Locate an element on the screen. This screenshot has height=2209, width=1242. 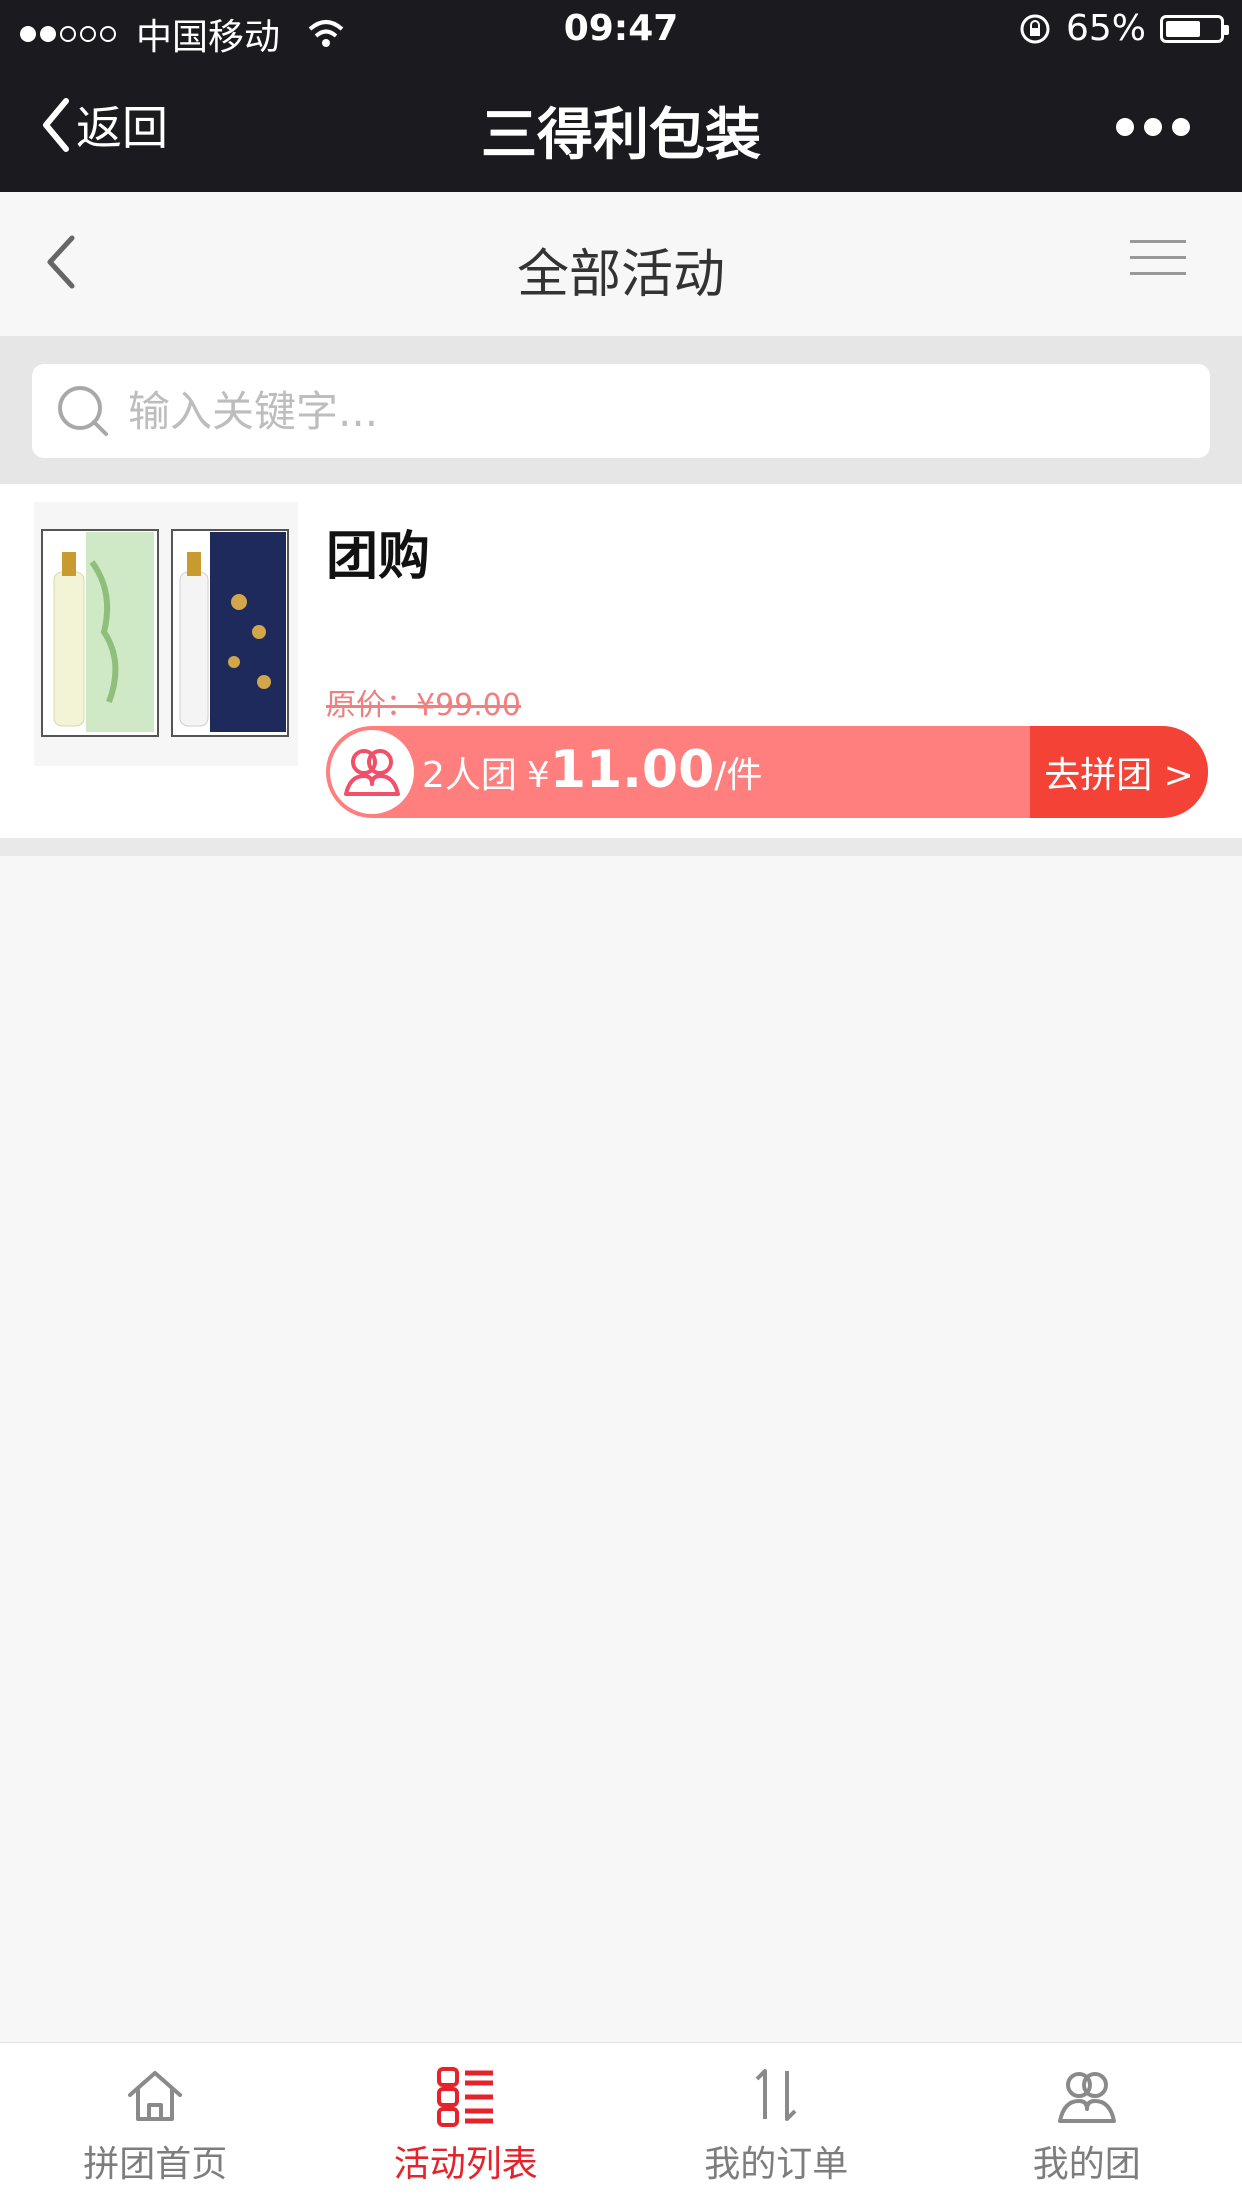
tab-label: 我的团 is located at coordinates (1087, 2161).